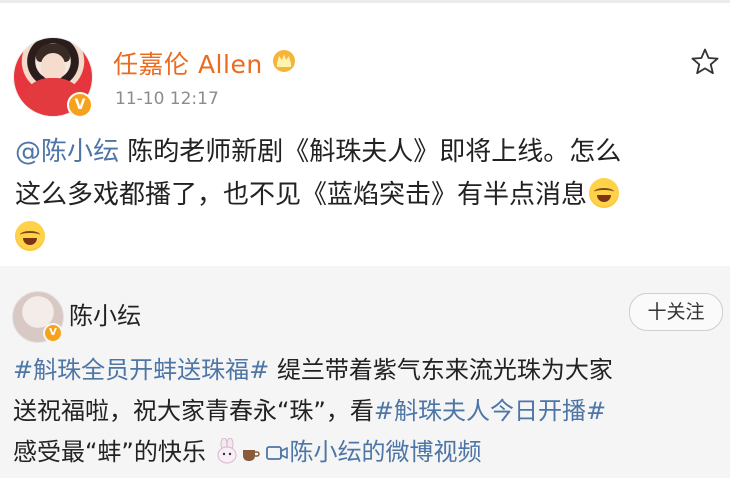 Image resolution: width=730 pixels, height=478 pixels. I want to click on repost-text-3: 感受最“蚌”的快乐, so click(109, 452).